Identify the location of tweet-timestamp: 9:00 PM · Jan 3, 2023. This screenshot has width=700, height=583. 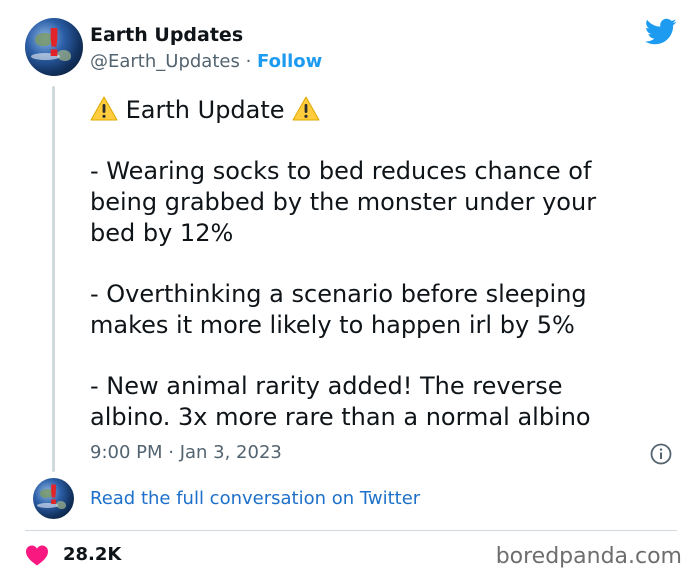
(186, 453).